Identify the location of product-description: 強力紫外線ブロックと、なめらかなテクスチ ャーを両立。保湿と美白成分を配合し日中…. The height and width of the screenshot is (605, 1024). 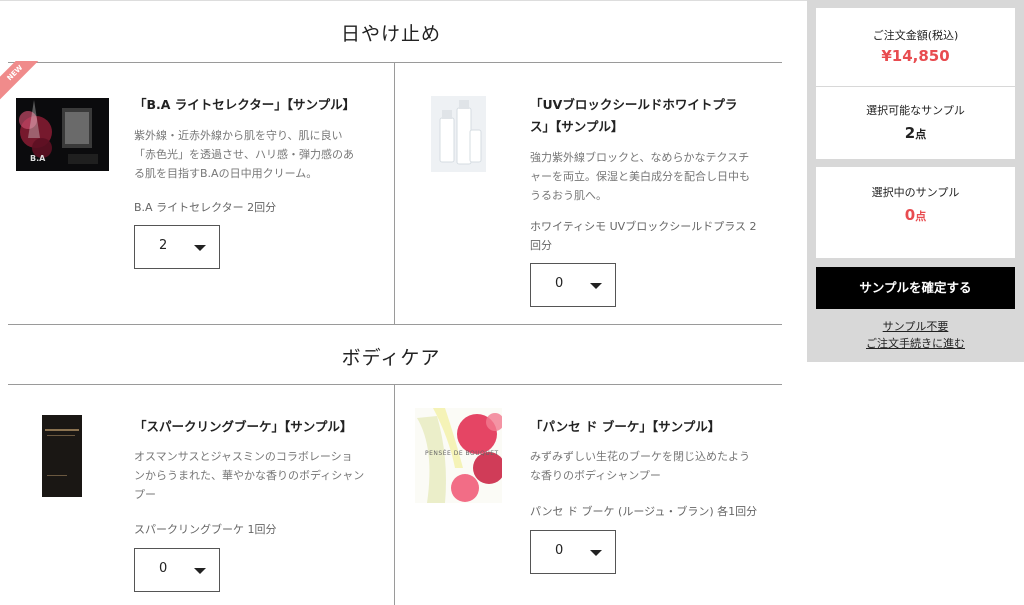
(640, 176).